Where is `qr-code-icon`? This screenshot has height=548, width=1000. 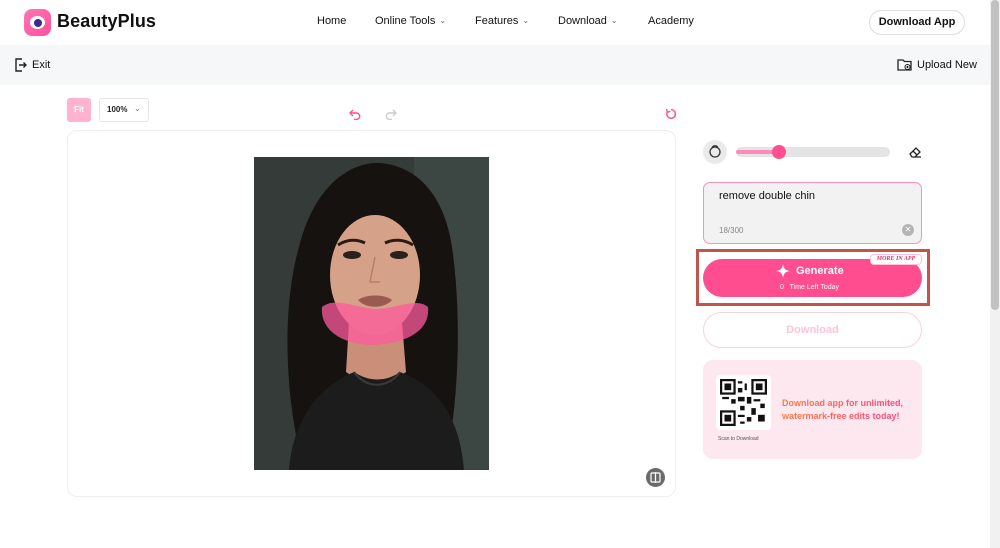 qr-code-icon is located at coordinates (743, 402).